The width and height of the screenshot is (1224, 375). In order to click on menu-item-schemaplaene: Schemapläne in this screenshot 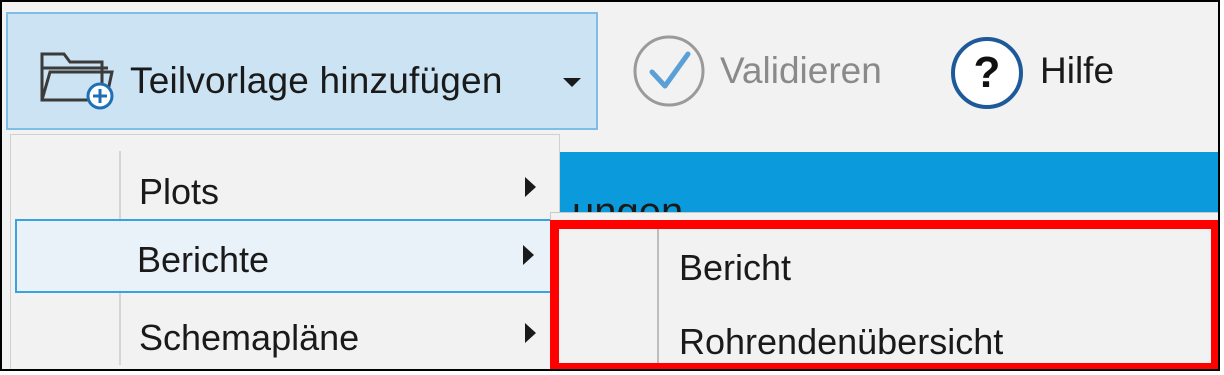, I will do `click(286, 333)`.